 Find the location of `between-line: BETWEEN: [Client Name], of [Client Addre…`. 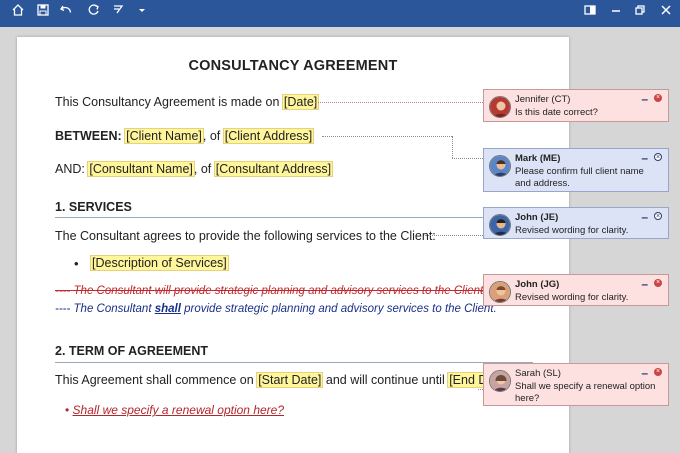

between-line: BETWEEN: [Client Name], of [Client Addre… is located at coordinates (185, 136).